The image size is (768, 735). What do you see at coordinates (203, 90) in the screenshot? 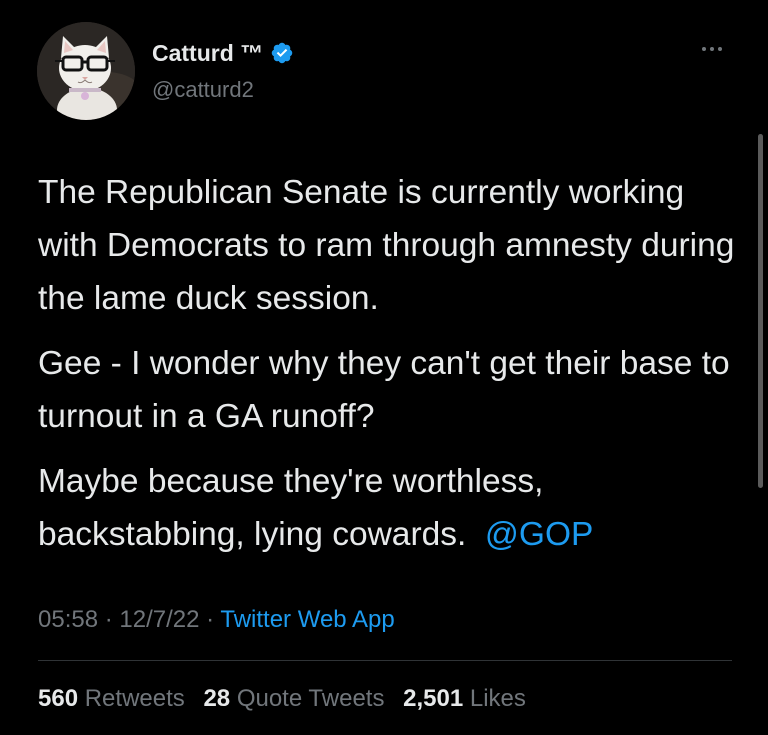
I see `author-handle: @catturd2` at bounding box center [203, 90].